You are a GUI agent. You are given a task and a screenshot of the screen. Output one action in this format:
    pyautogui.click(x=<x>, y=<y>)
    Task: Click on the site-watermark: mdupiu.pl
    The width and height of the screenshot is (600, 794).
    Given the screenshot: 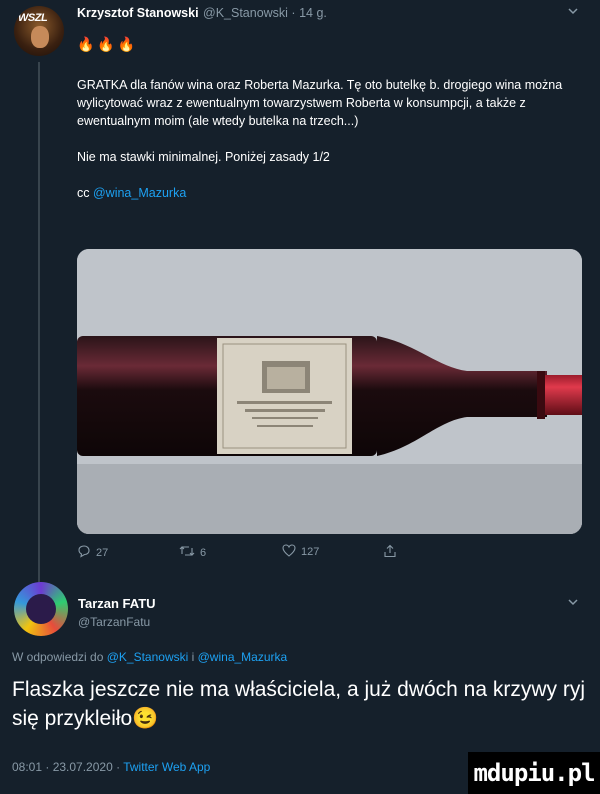 What is the action you would take?
    pyautogui.click(x=534, y=773)
    